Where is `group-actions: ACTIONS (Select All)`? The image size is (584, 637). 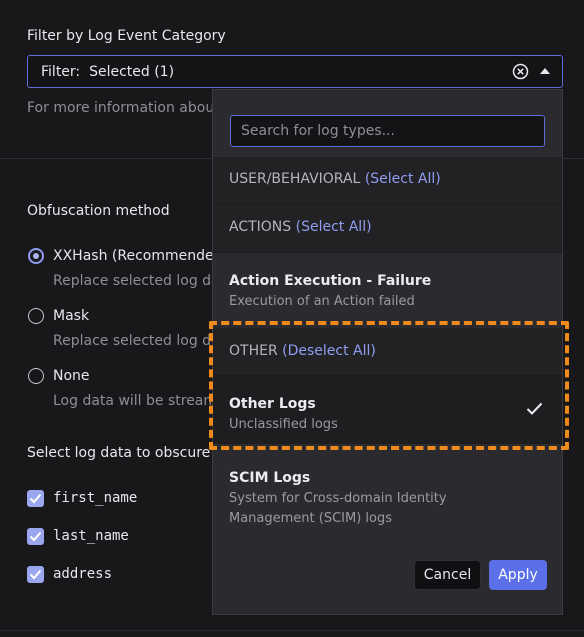
group-actions: ACTIONS (Select All) is located at coordinates (387, 229).